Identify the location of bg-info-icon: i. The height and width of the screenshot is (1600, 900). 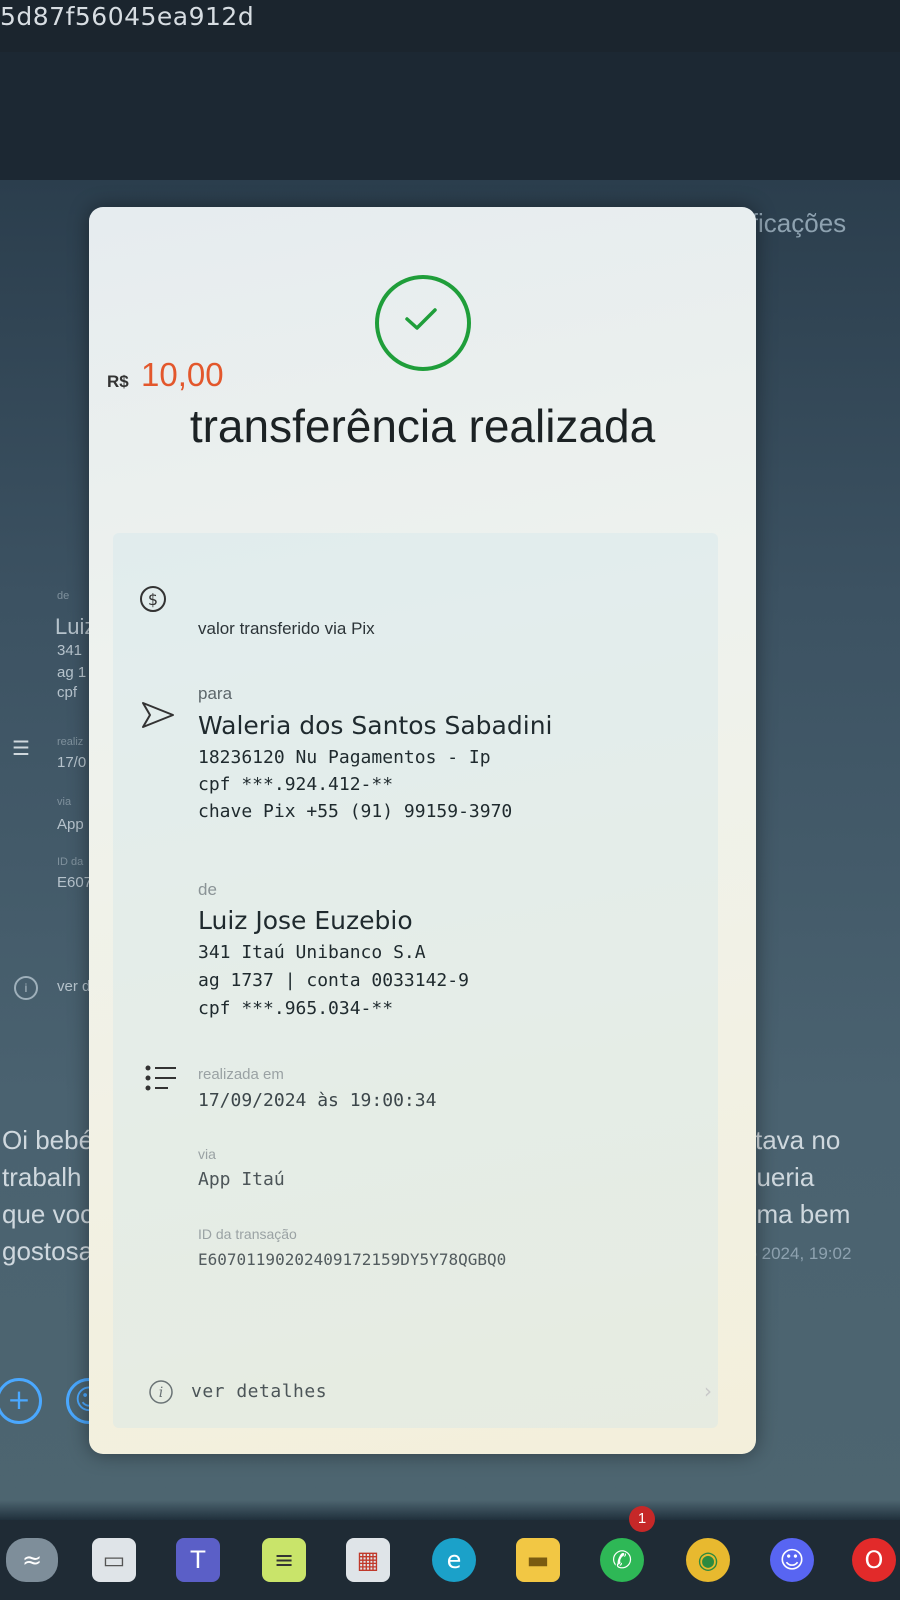
(26, 988).